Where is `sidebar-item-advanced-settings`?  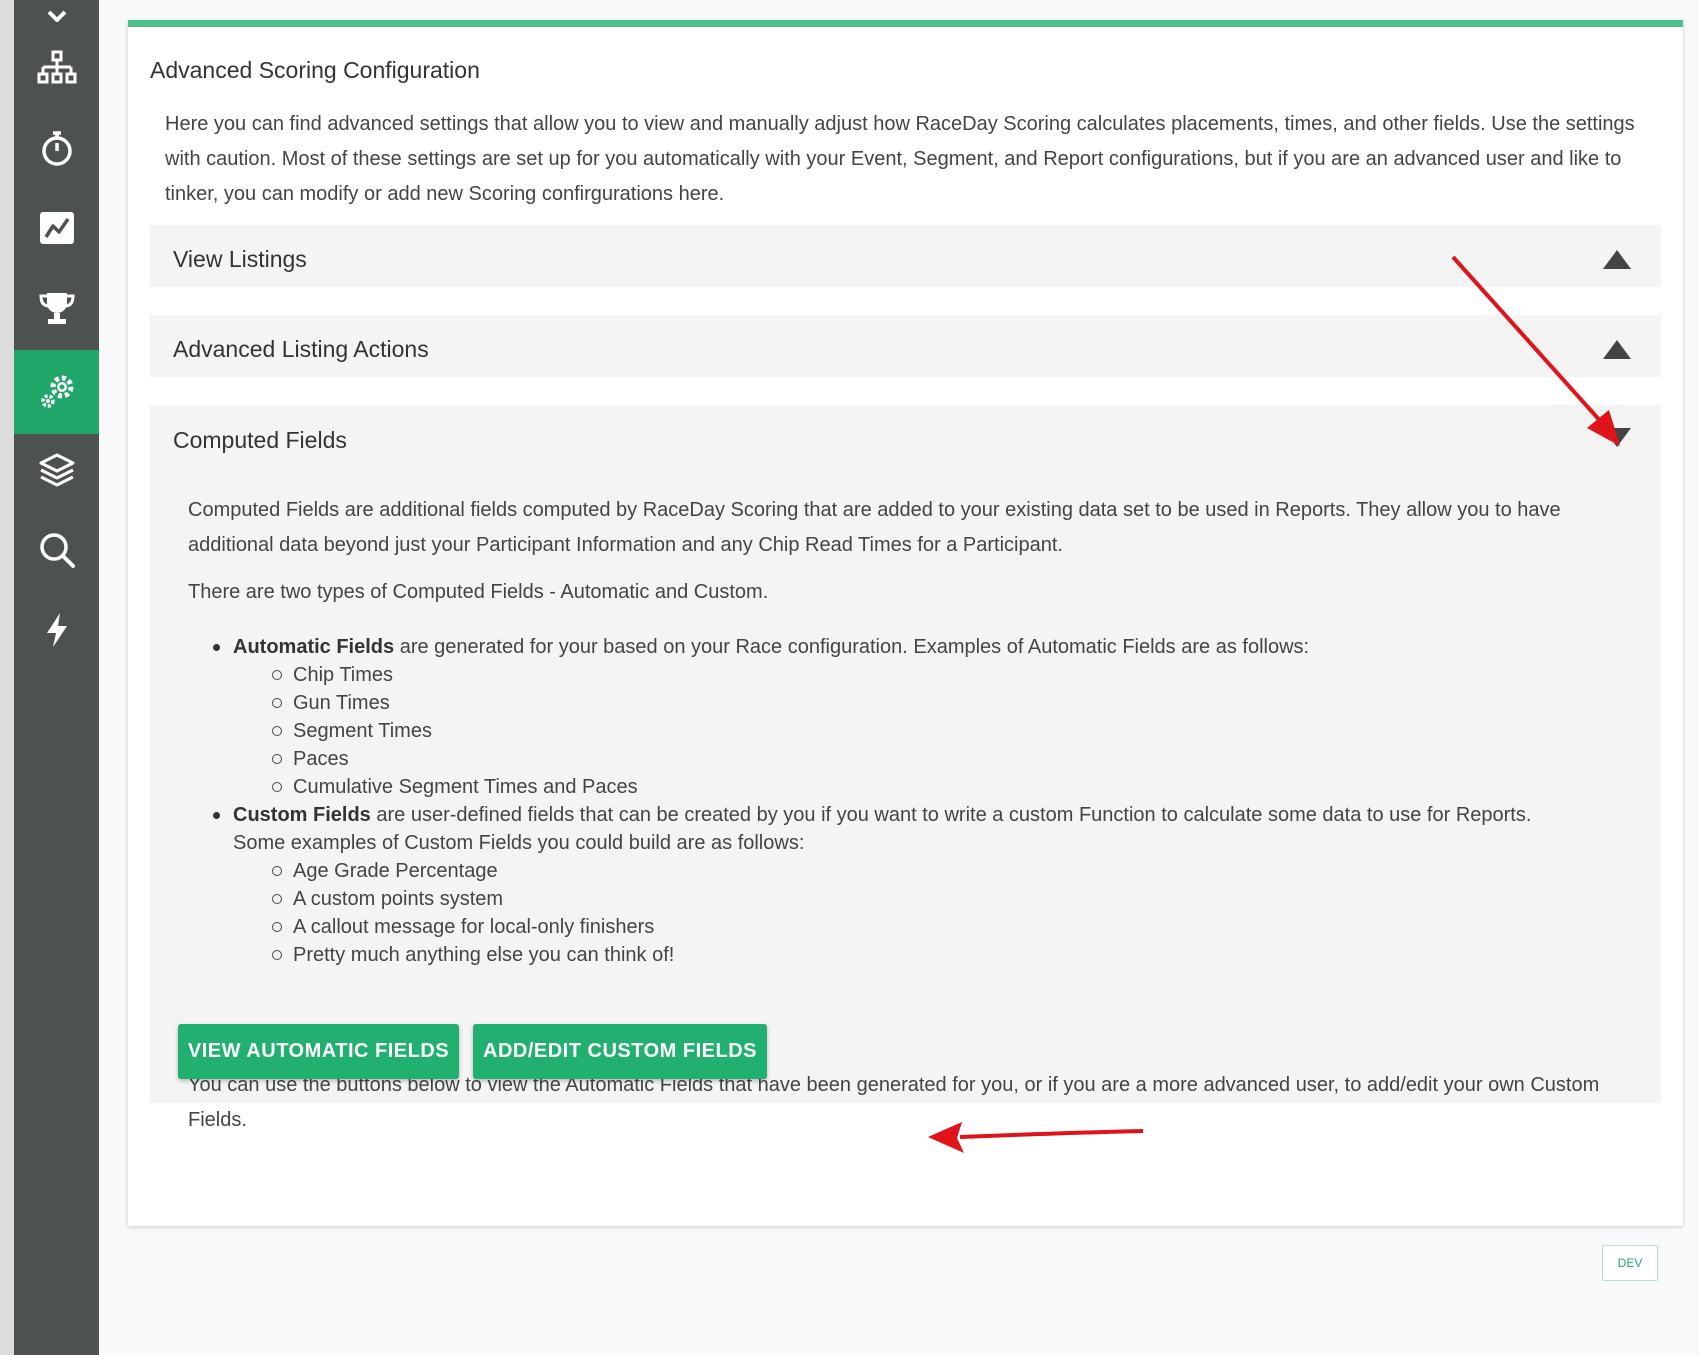 sidebar-item-advanced-settings is located at coordinates (56, 392).